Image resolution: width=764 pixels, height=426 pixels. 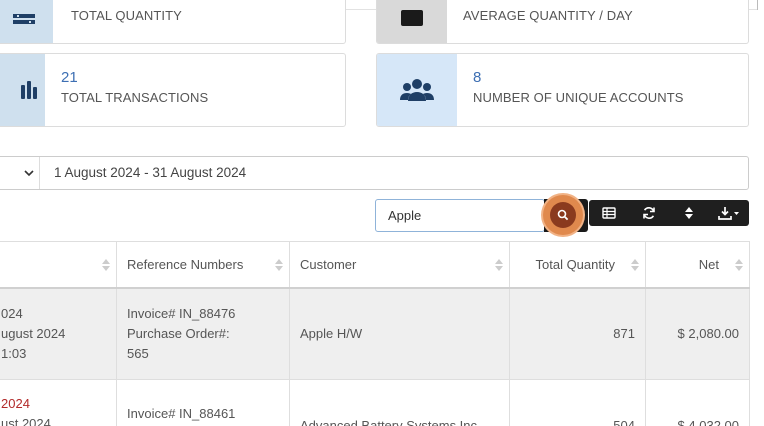 I want to click on tray-icon, so click(x=26, y=21).